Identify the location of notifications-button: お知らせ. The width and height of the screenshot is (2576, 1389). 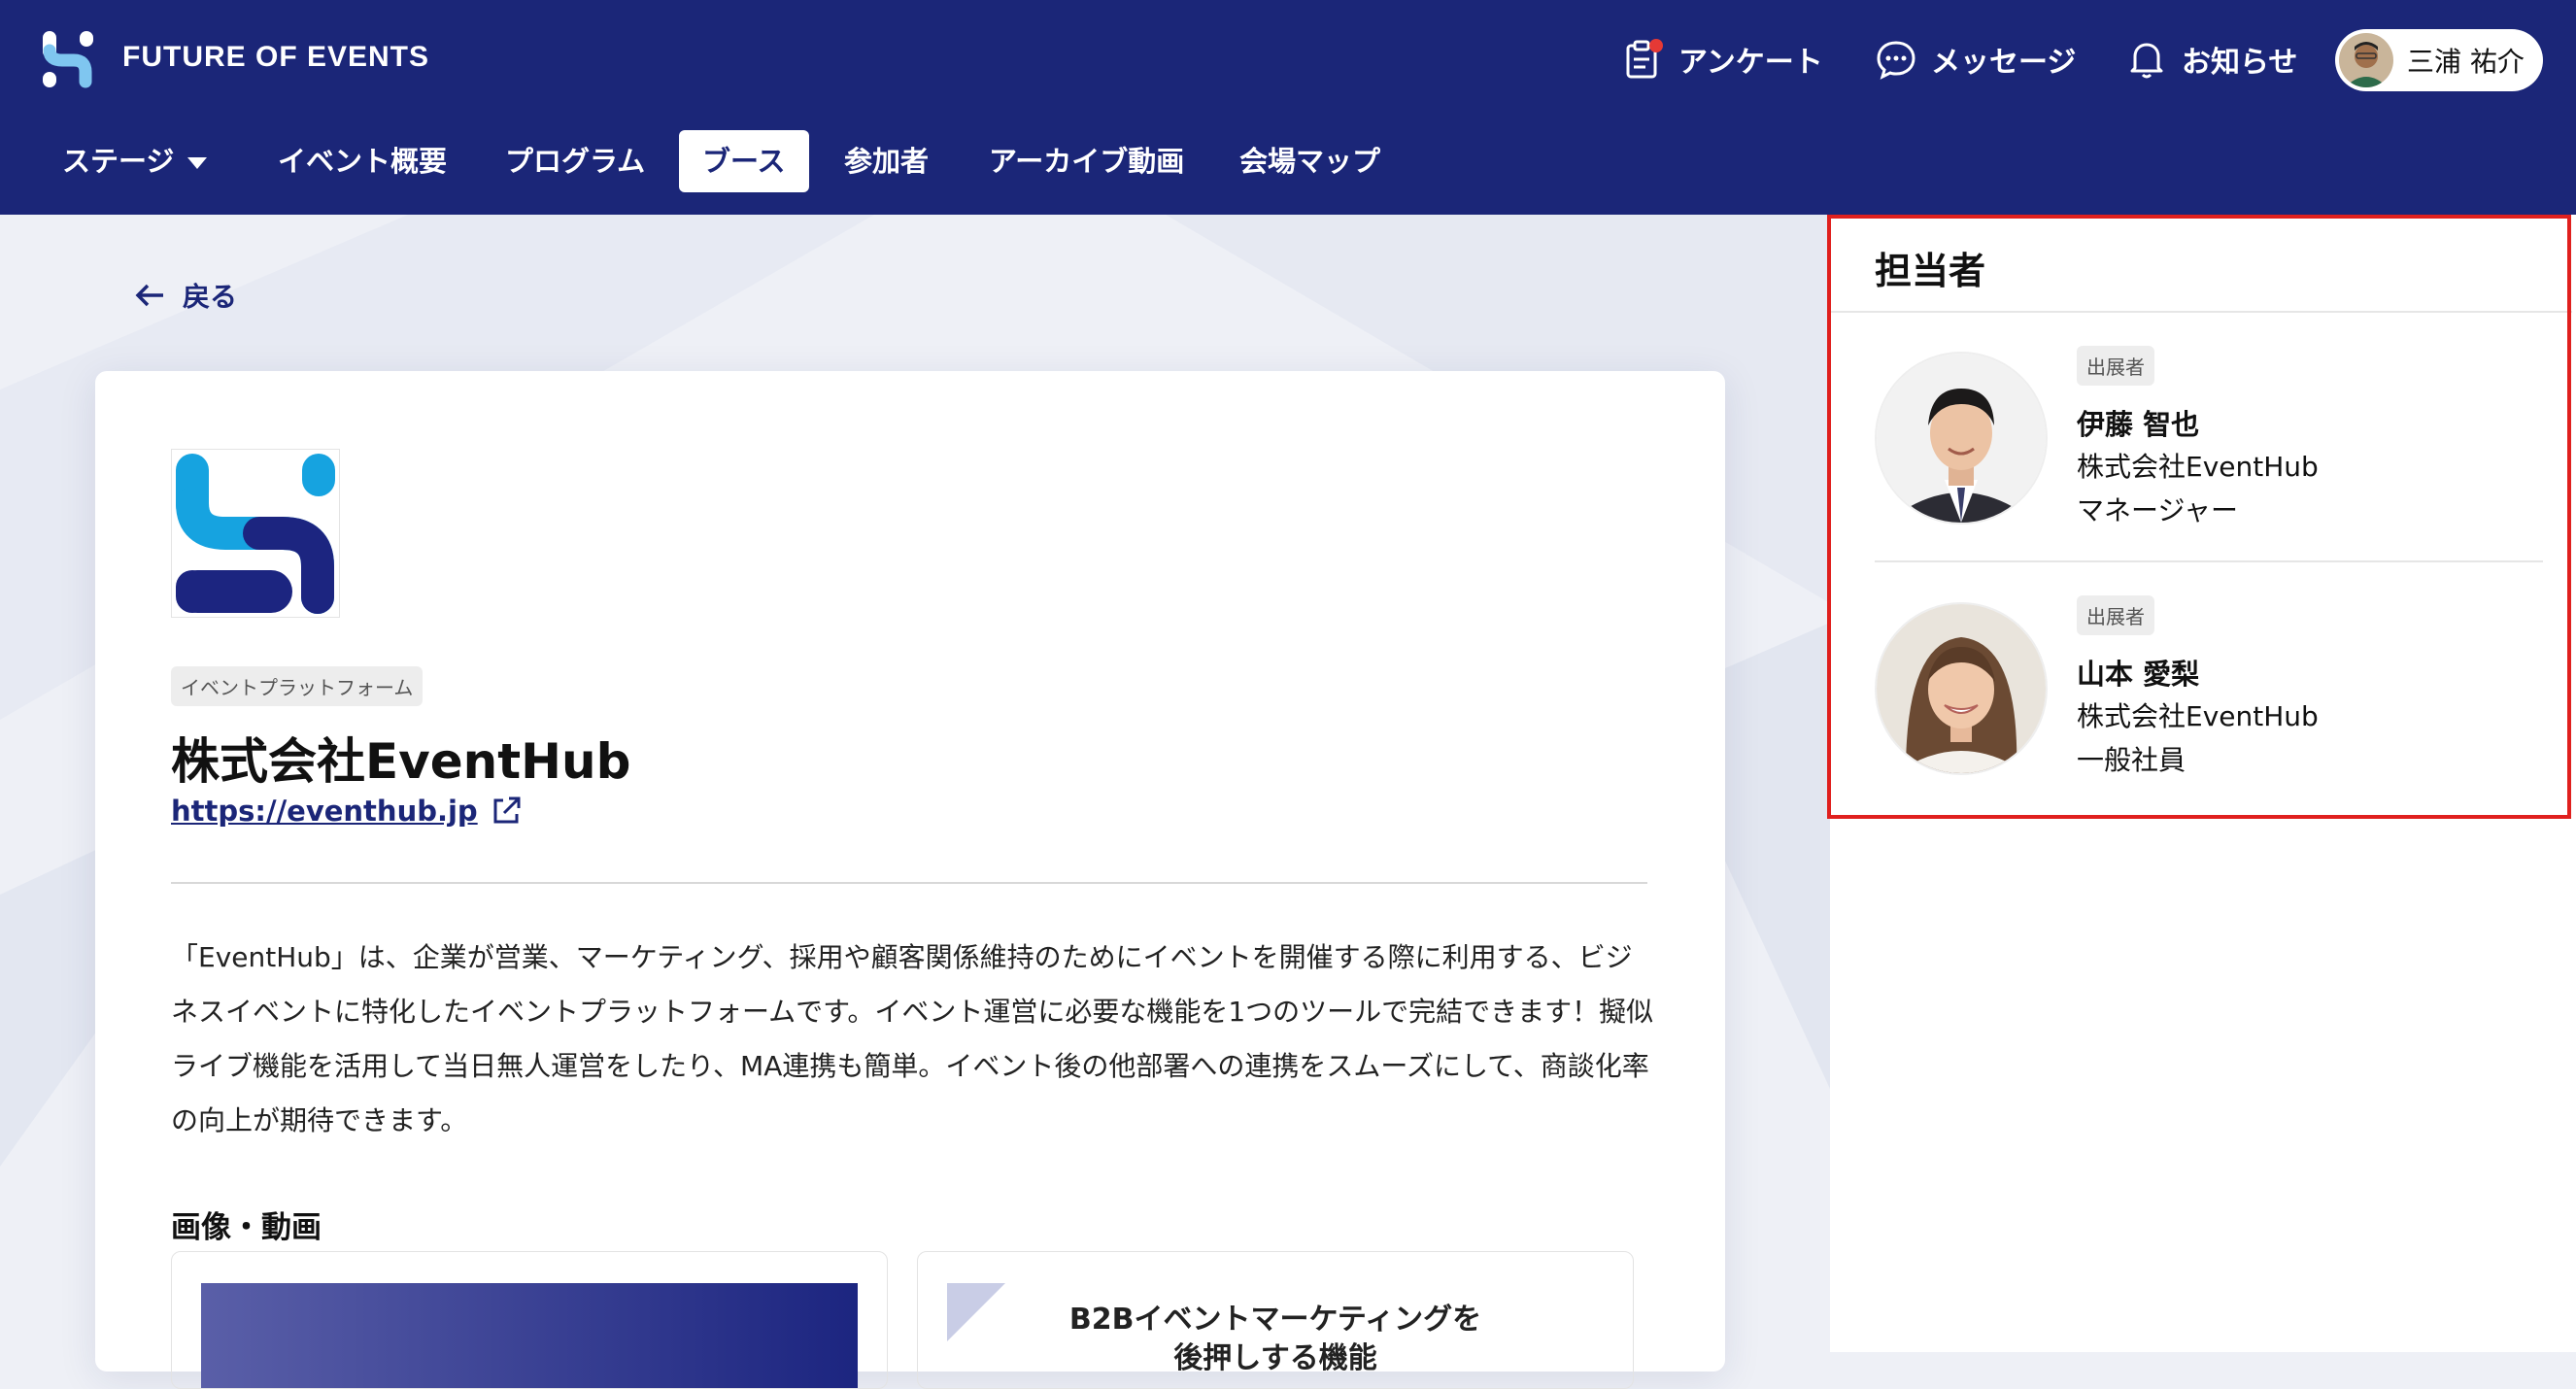
(2211, 59).